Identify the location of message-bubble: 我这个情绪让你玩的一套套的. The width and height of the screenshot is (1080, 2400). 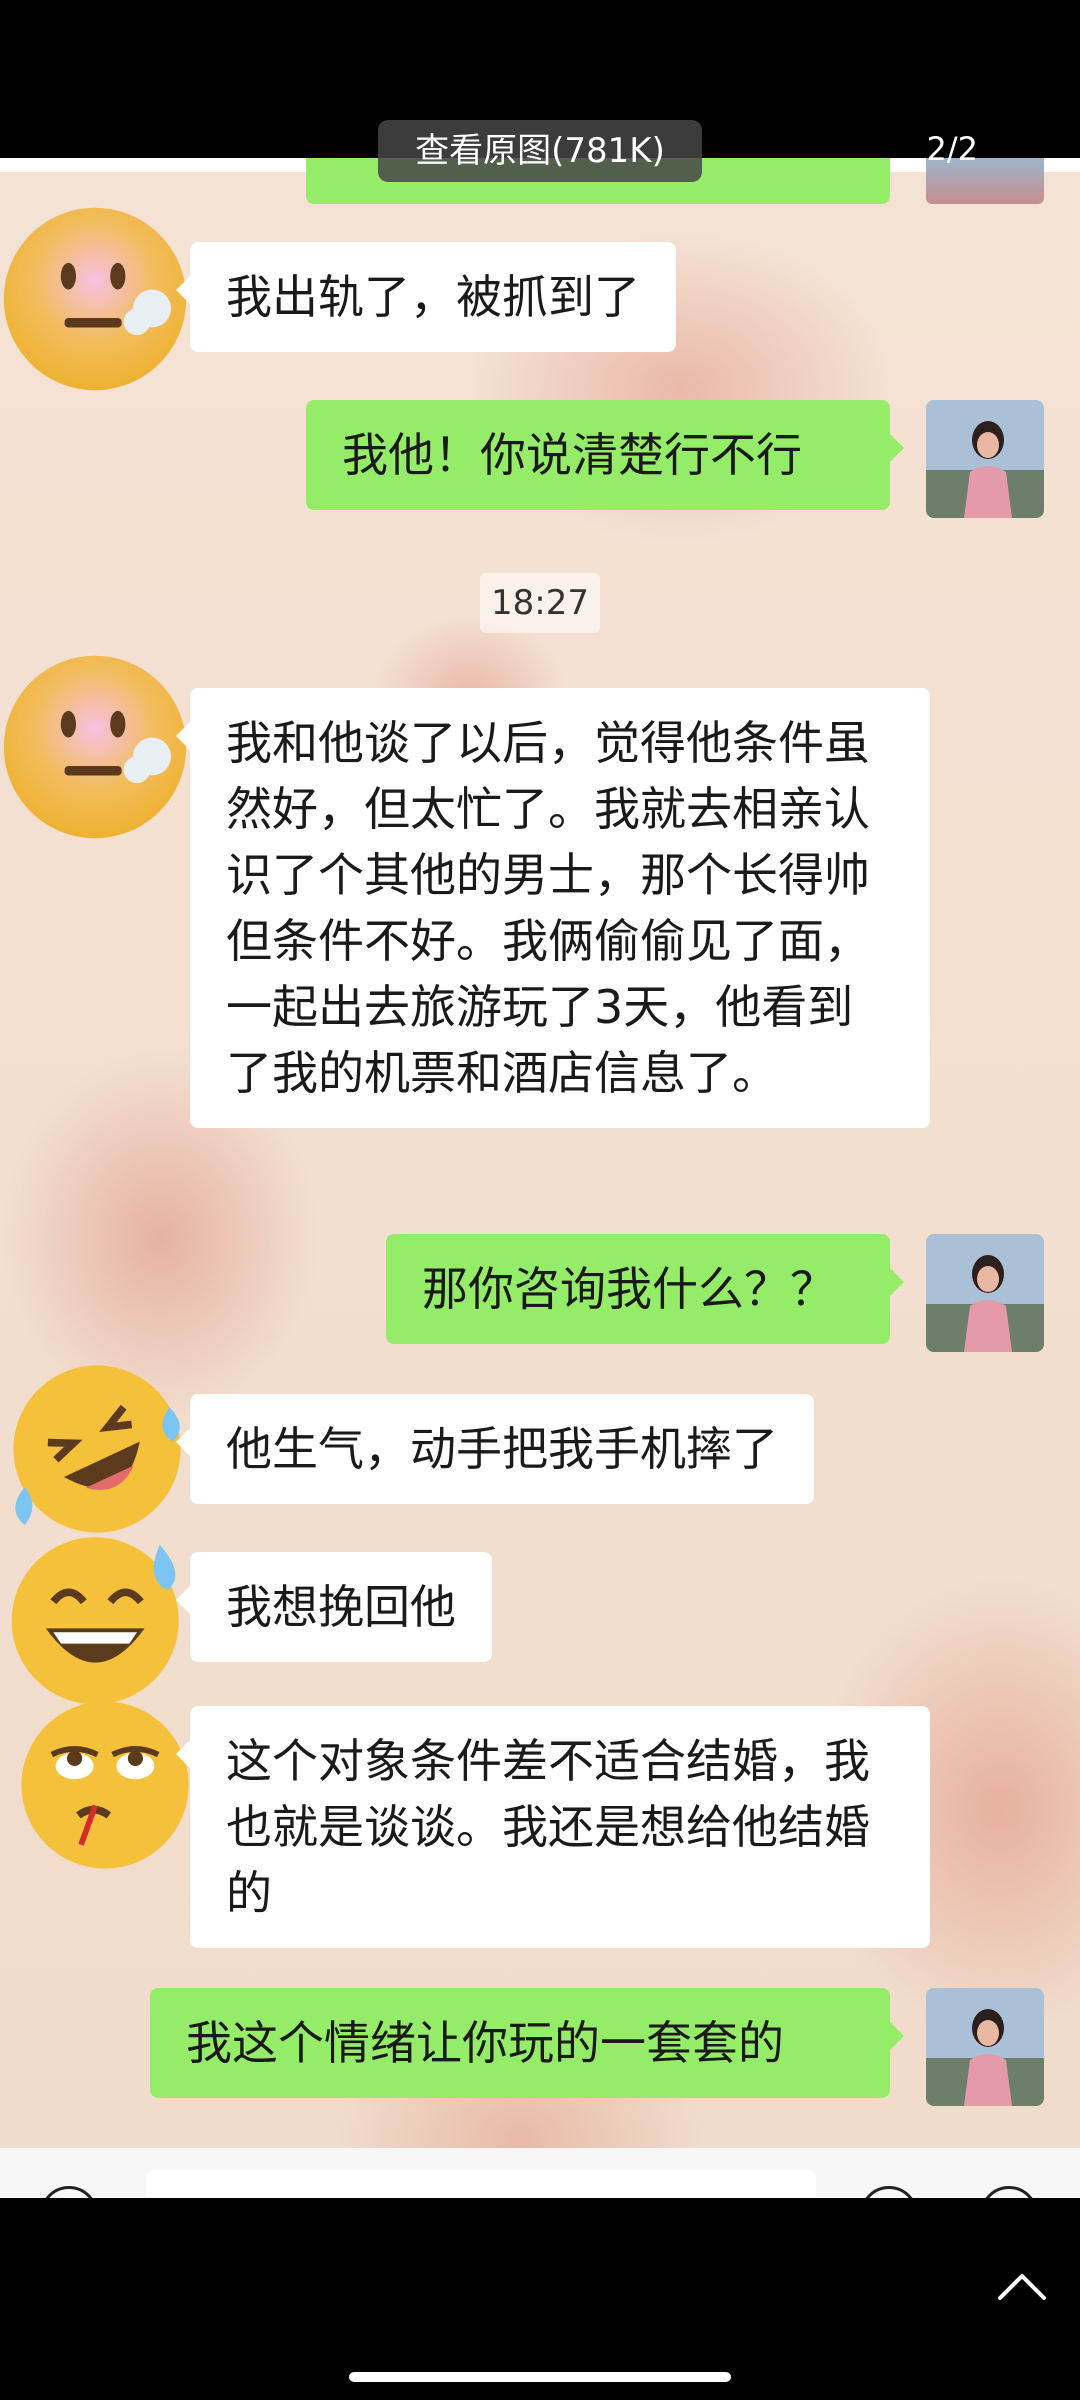
(527, 2043).